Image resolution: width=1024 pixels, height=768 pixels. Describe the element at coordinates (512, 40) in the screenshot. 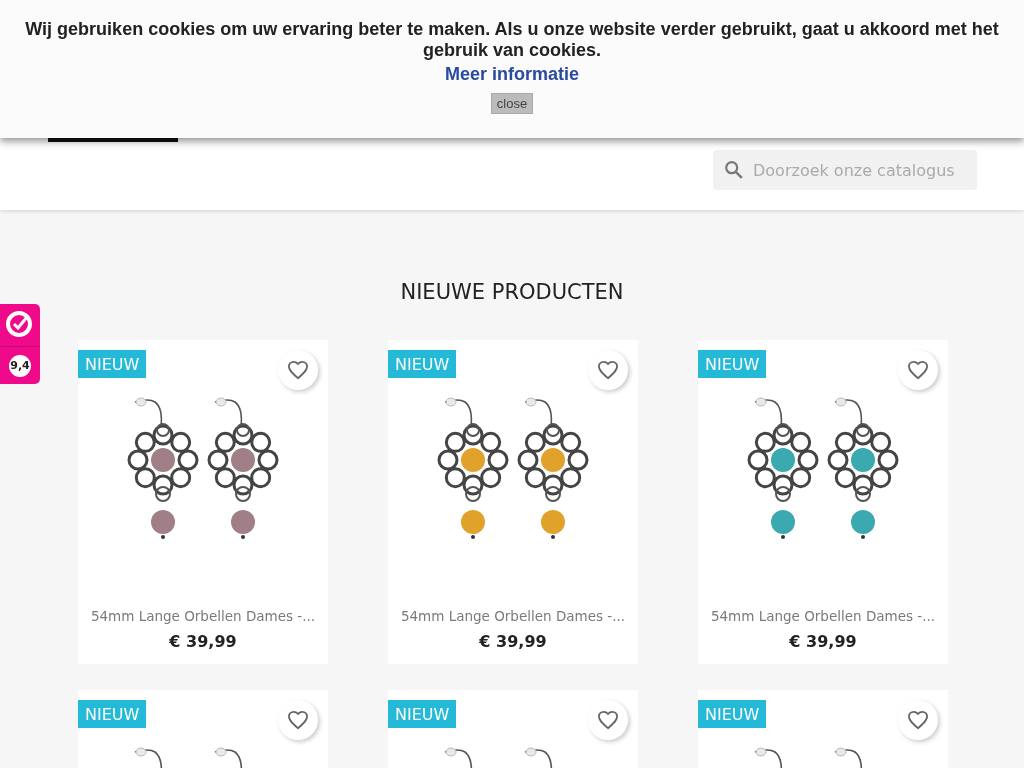

I see `cookie-message: Wij gebruiken cookies om uw ervaring beter te maken. Als u onze website verder gebruikt, gaat u akkoord met het gebruik van cookies.` at that location.